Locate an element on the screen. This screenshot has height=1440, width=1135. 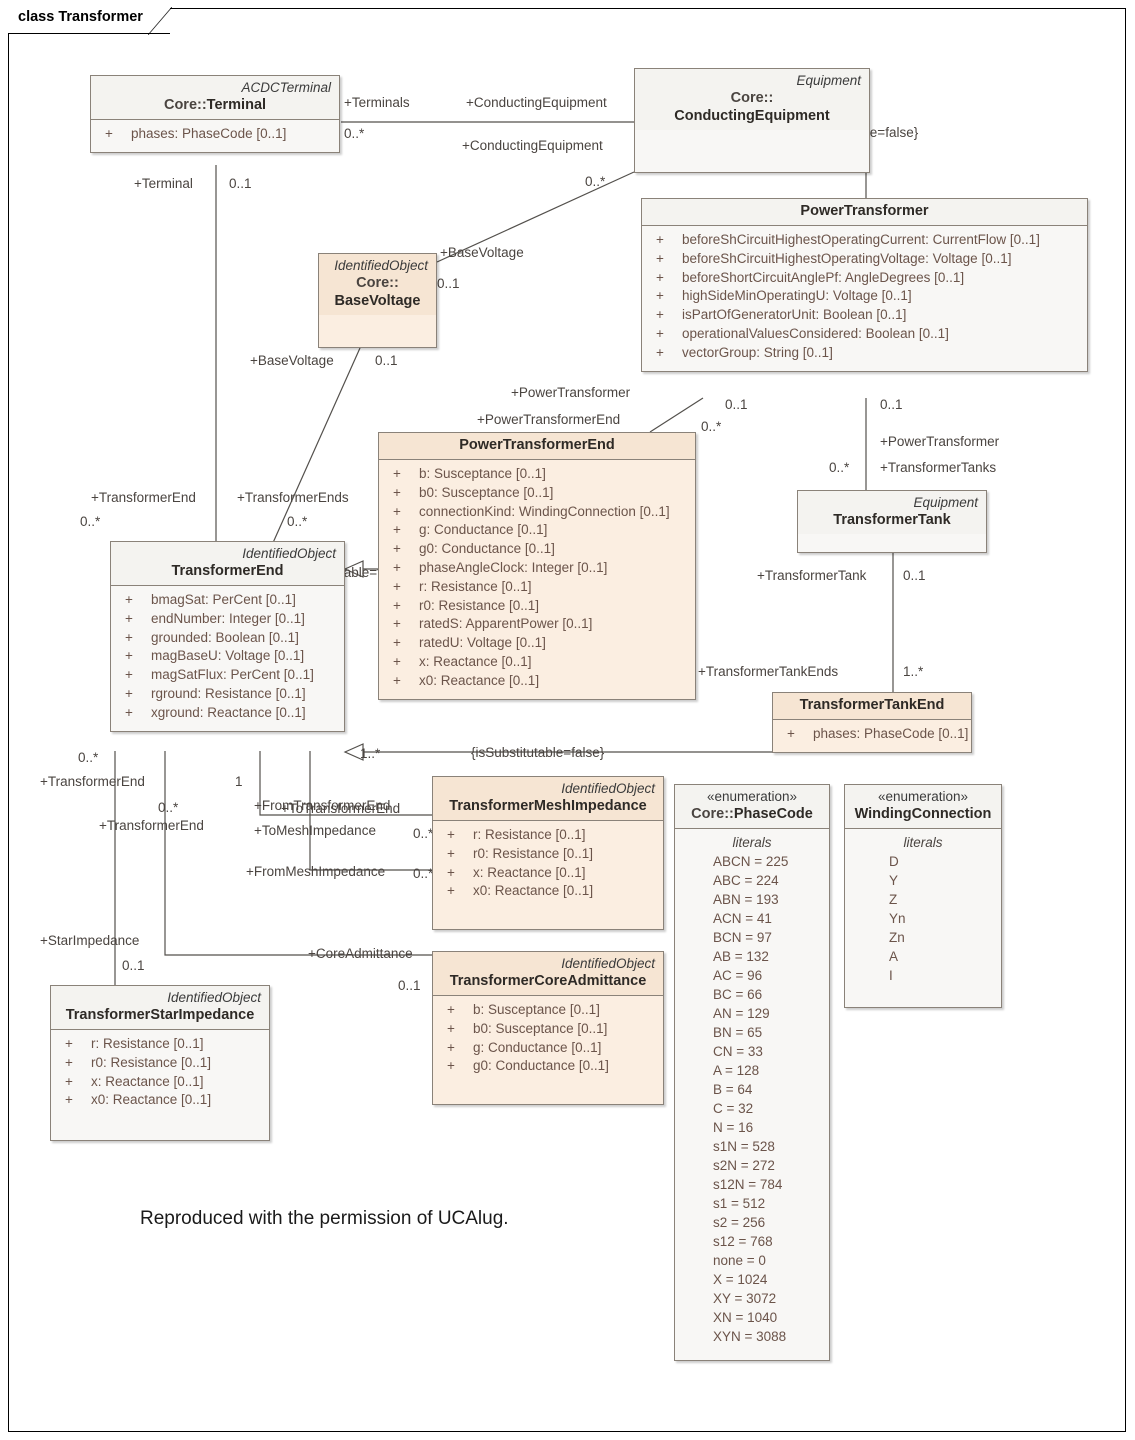
literal-row: ACN = 41 is located at coordinates (742, 918).